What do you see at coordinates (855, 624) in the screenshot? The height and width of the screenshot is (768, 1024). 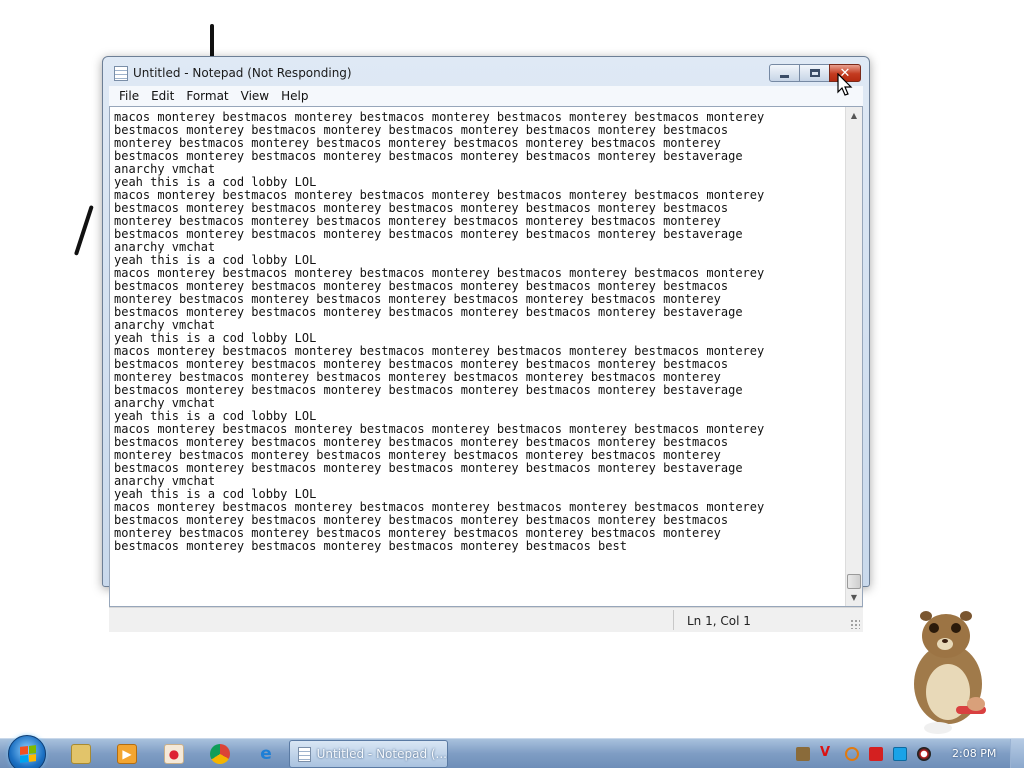 I see `resize-grip-icon` at bounding box center [855, 624].